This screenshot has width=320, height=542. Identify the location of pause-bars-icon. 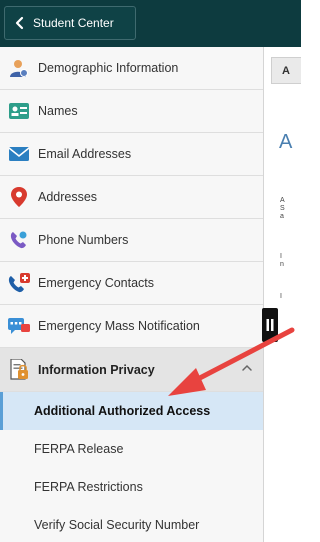
(270, 325).